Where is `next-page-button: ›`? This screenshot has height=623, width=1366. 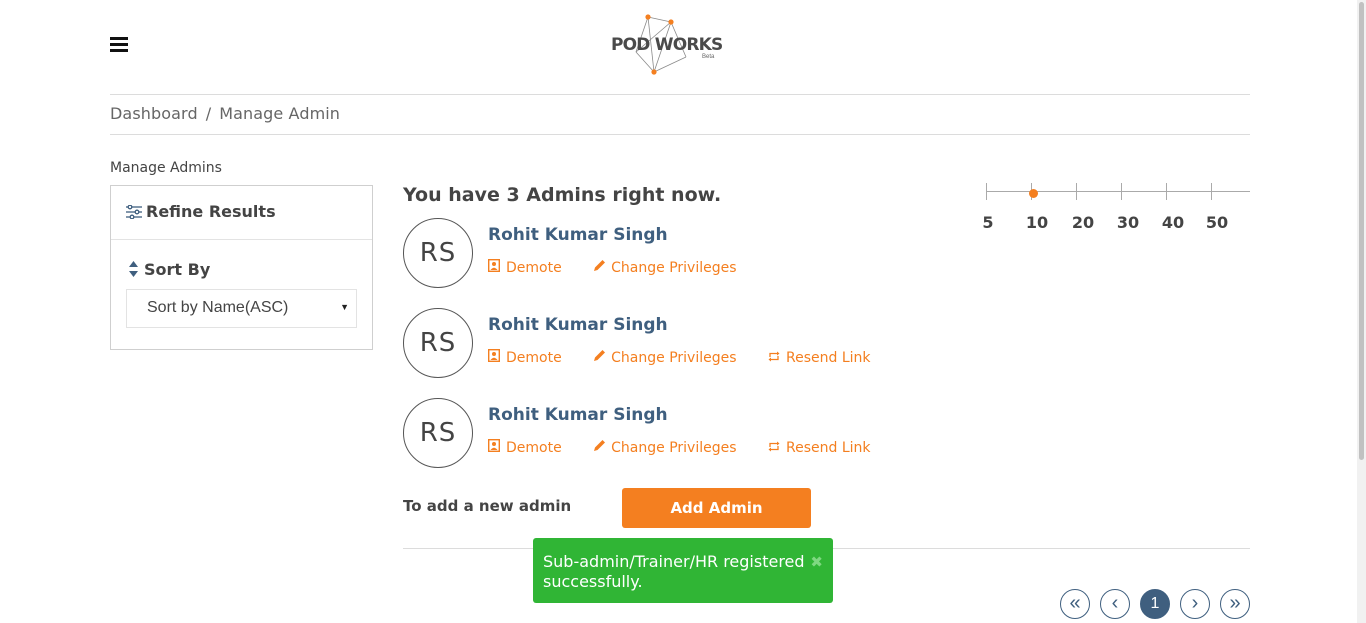
next-page-button: › is located at coordinates (1195, 604).